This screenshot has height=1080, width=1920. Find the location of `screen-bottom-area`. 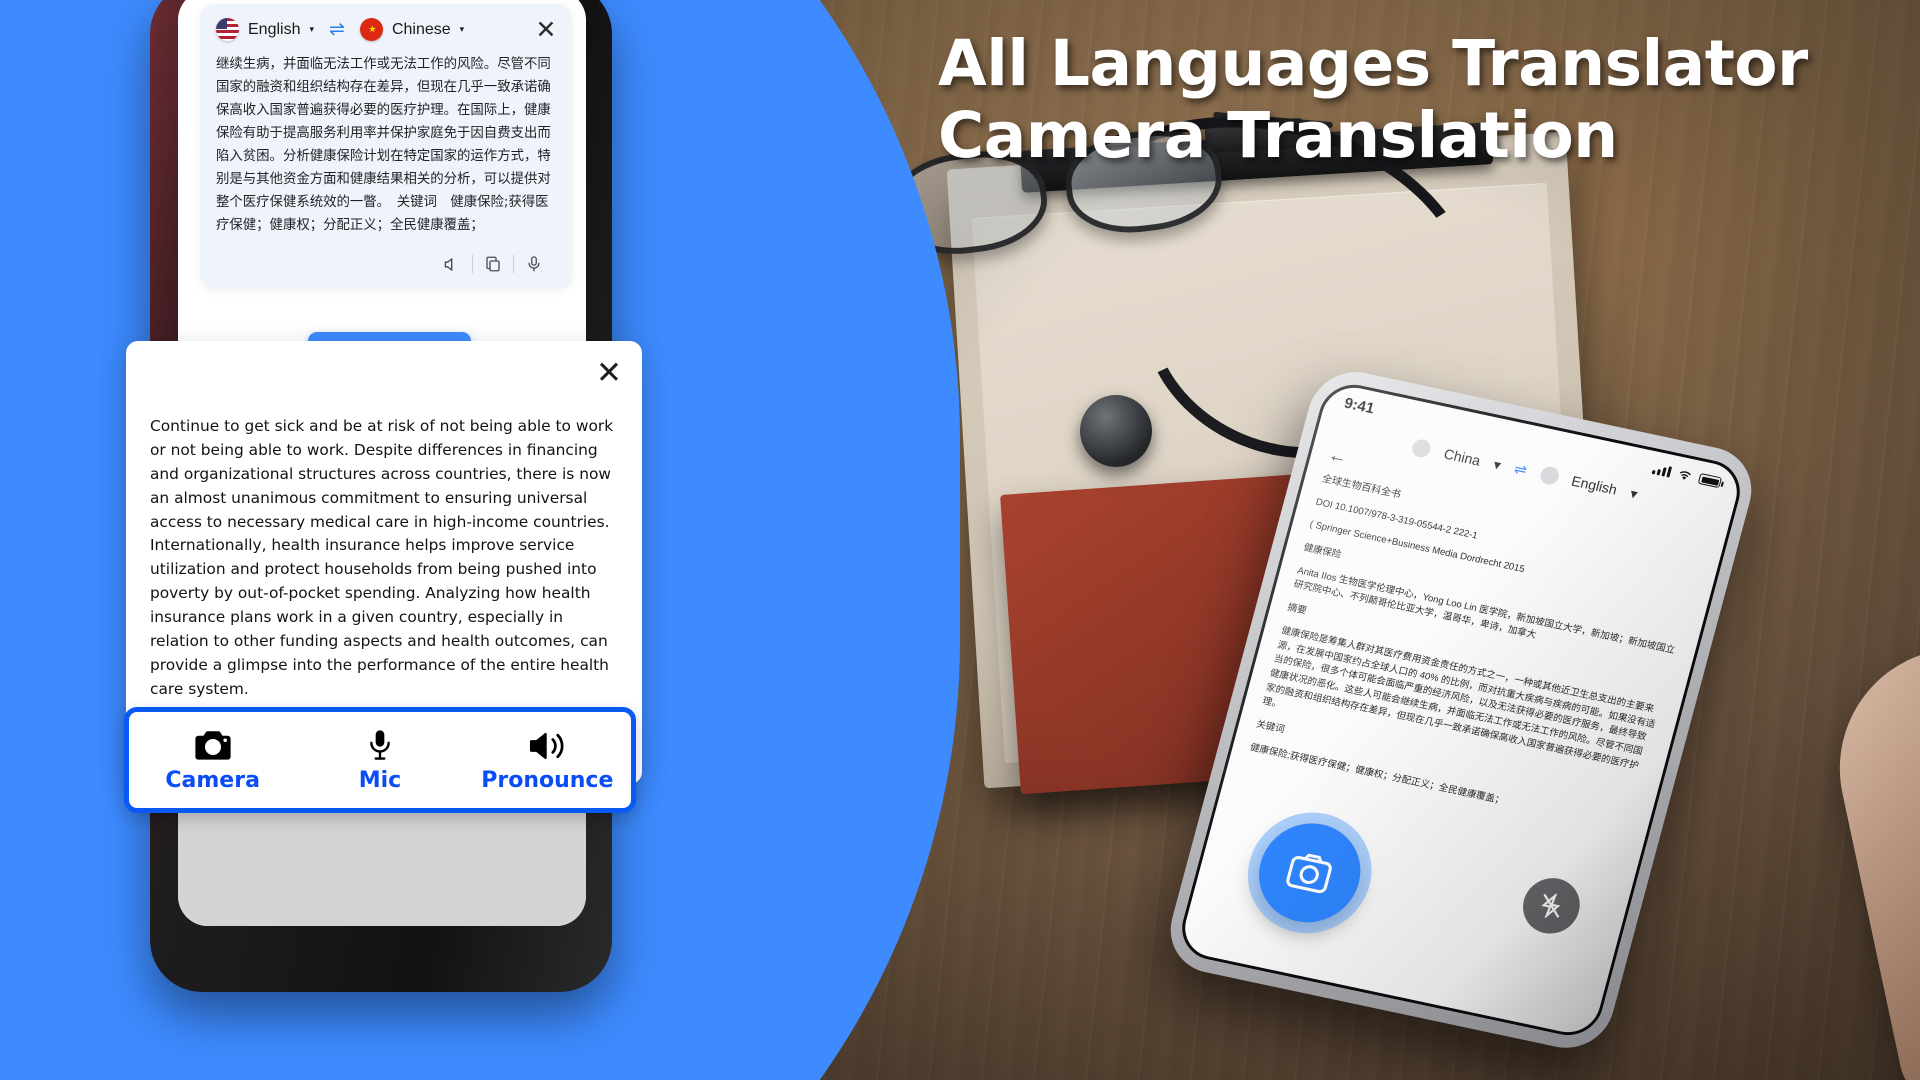

screen-bottom-area is located at coordinates (382, 867).